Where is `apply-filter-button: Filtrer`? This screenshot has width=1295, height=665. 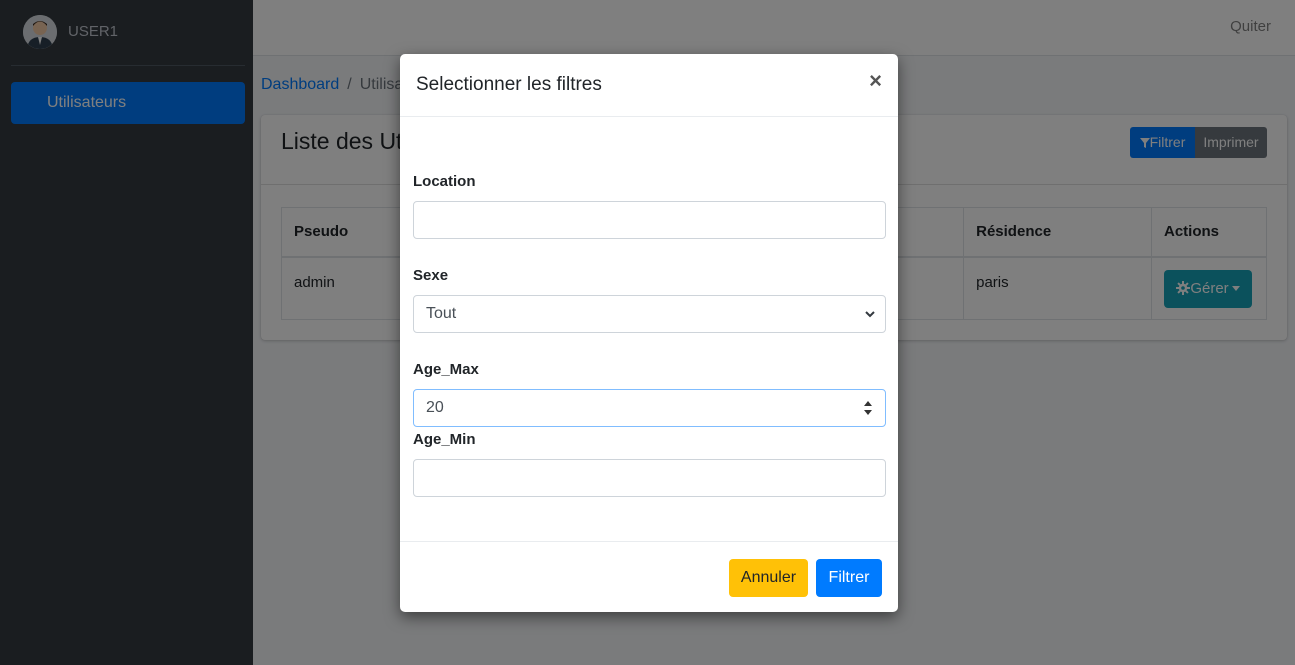 apply-filter-button: Filtrer is located at coordinates (849, 578).